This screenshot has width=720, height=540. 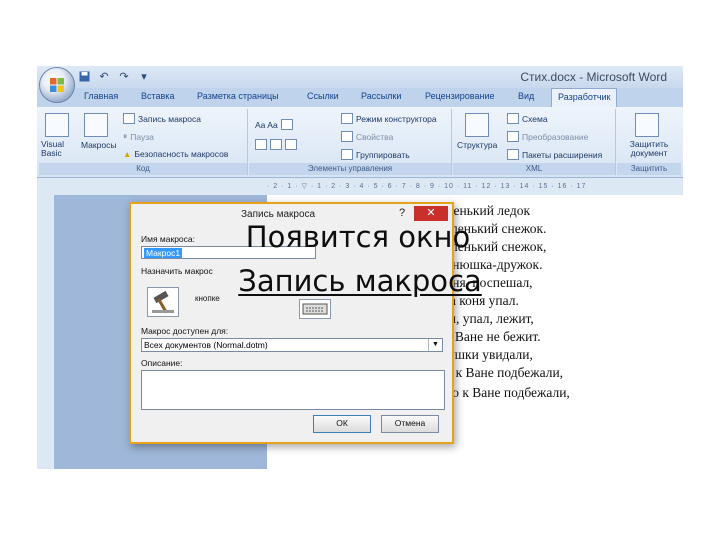 What do you see at coordinates (98, 145) in the screenshot?
I see `macros-button: Макросы` at bounding box center [98, 145].